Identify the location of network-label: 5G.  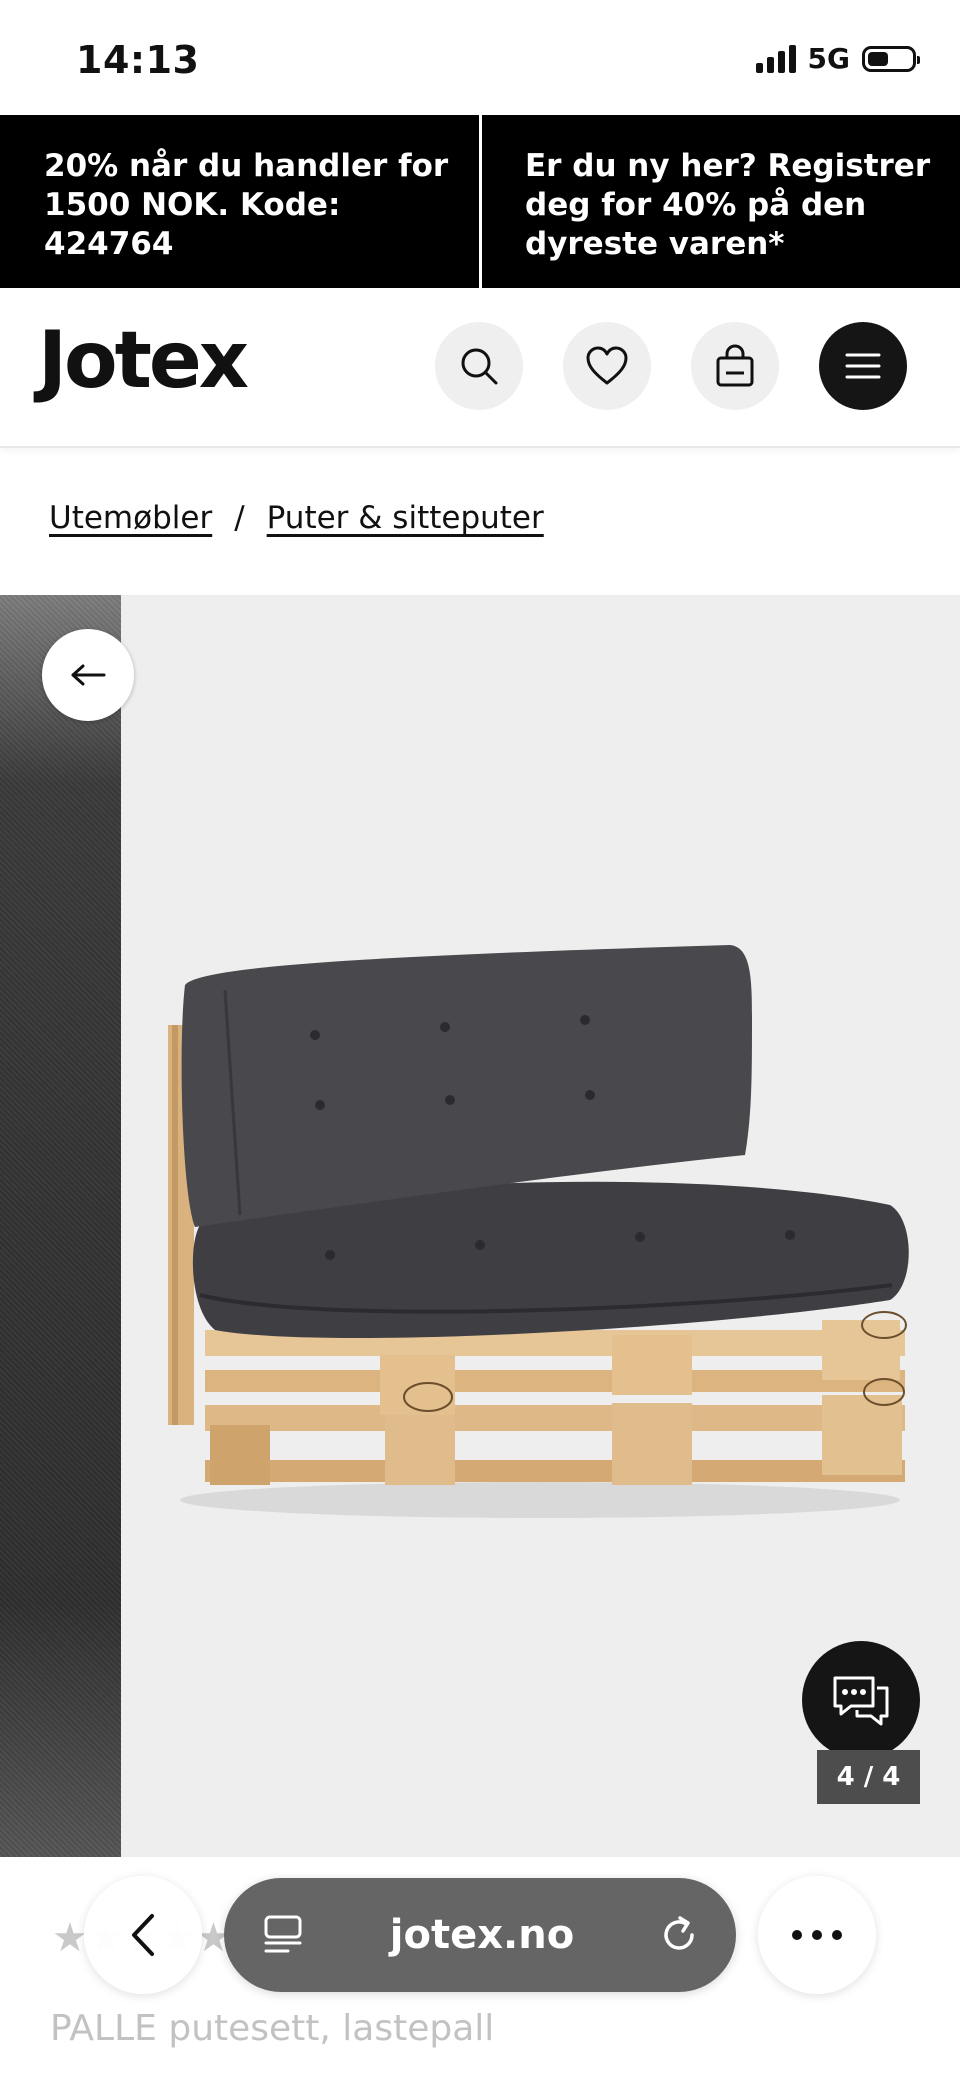
(828, 58).